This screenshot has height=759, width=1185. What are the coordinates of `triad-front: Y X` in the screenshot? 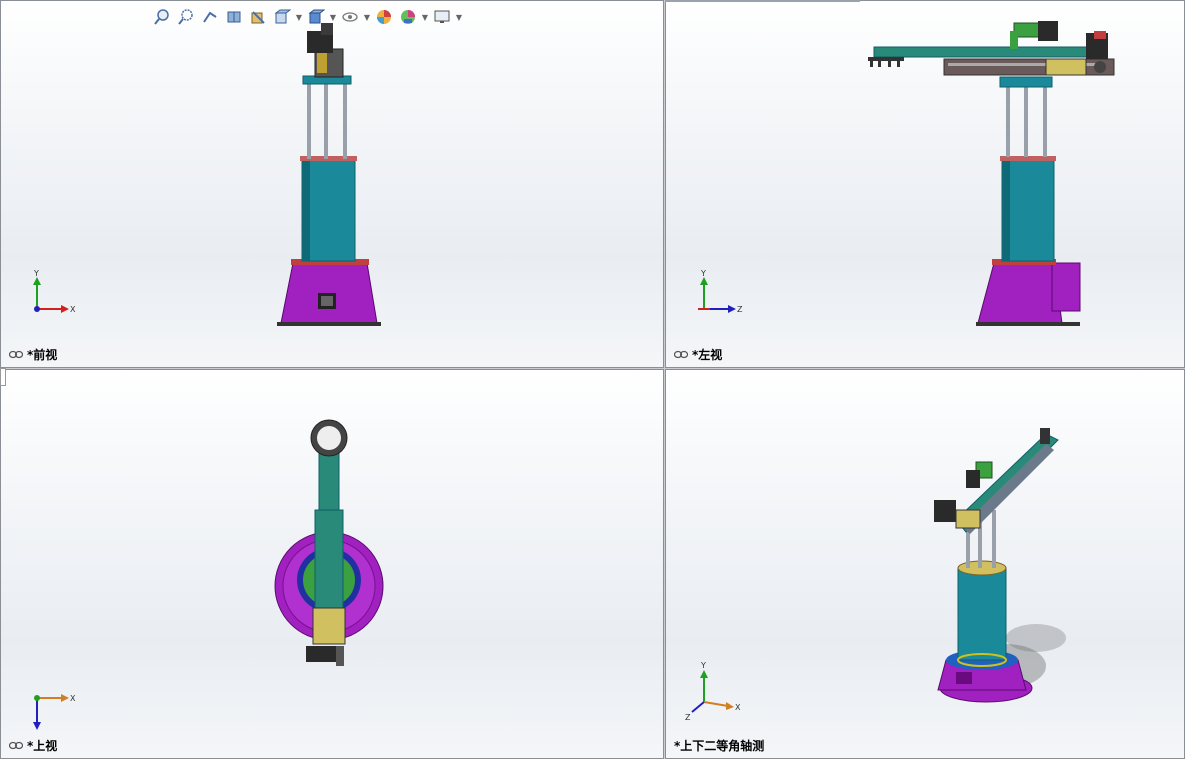 It's located at (54, 291).